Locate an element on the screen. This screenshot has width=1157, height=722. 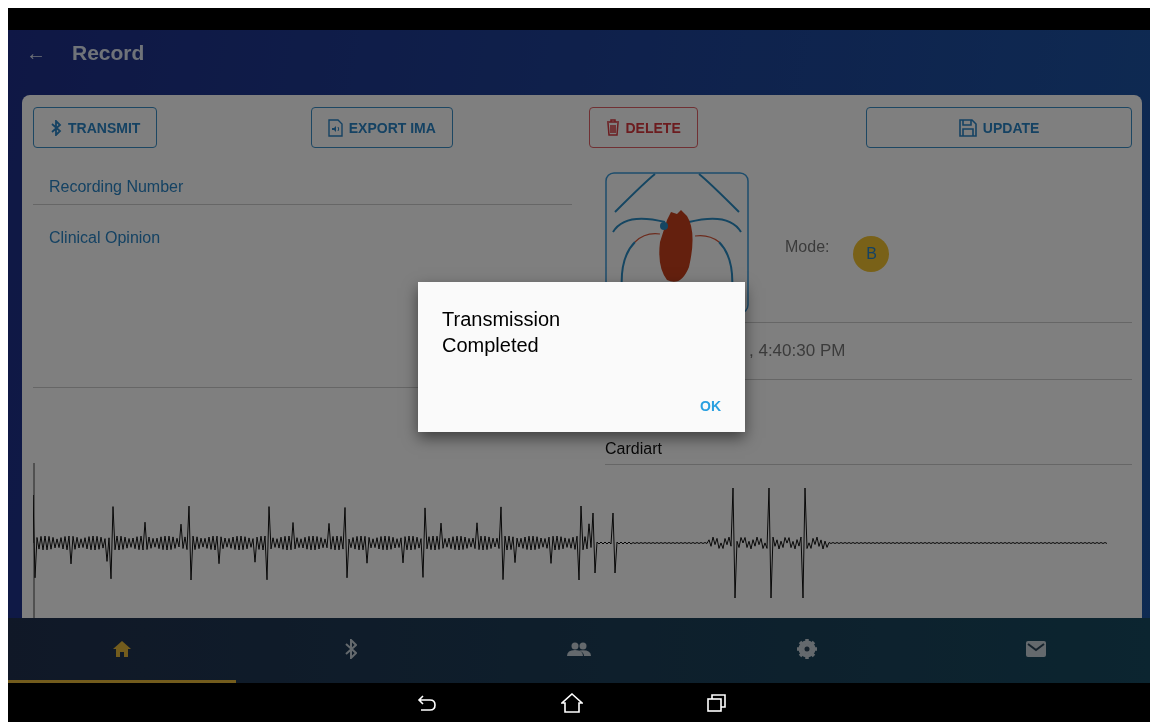
delete-button: DELETE is located at coordinates (643, 127).